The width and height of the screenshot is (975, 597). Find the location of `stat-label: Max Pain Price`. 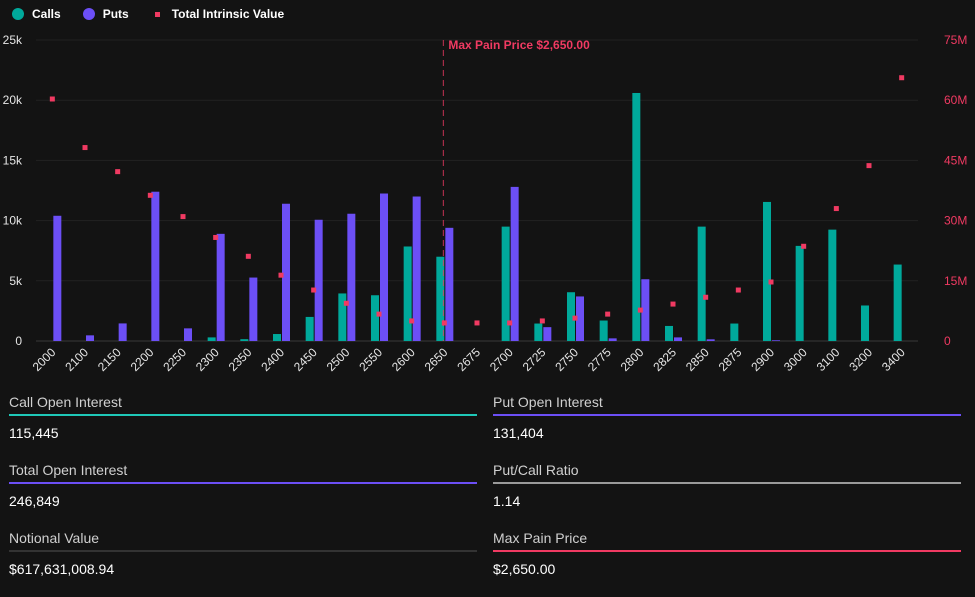

stat-label: Max Pain Price is located at coordinates (540, 538).